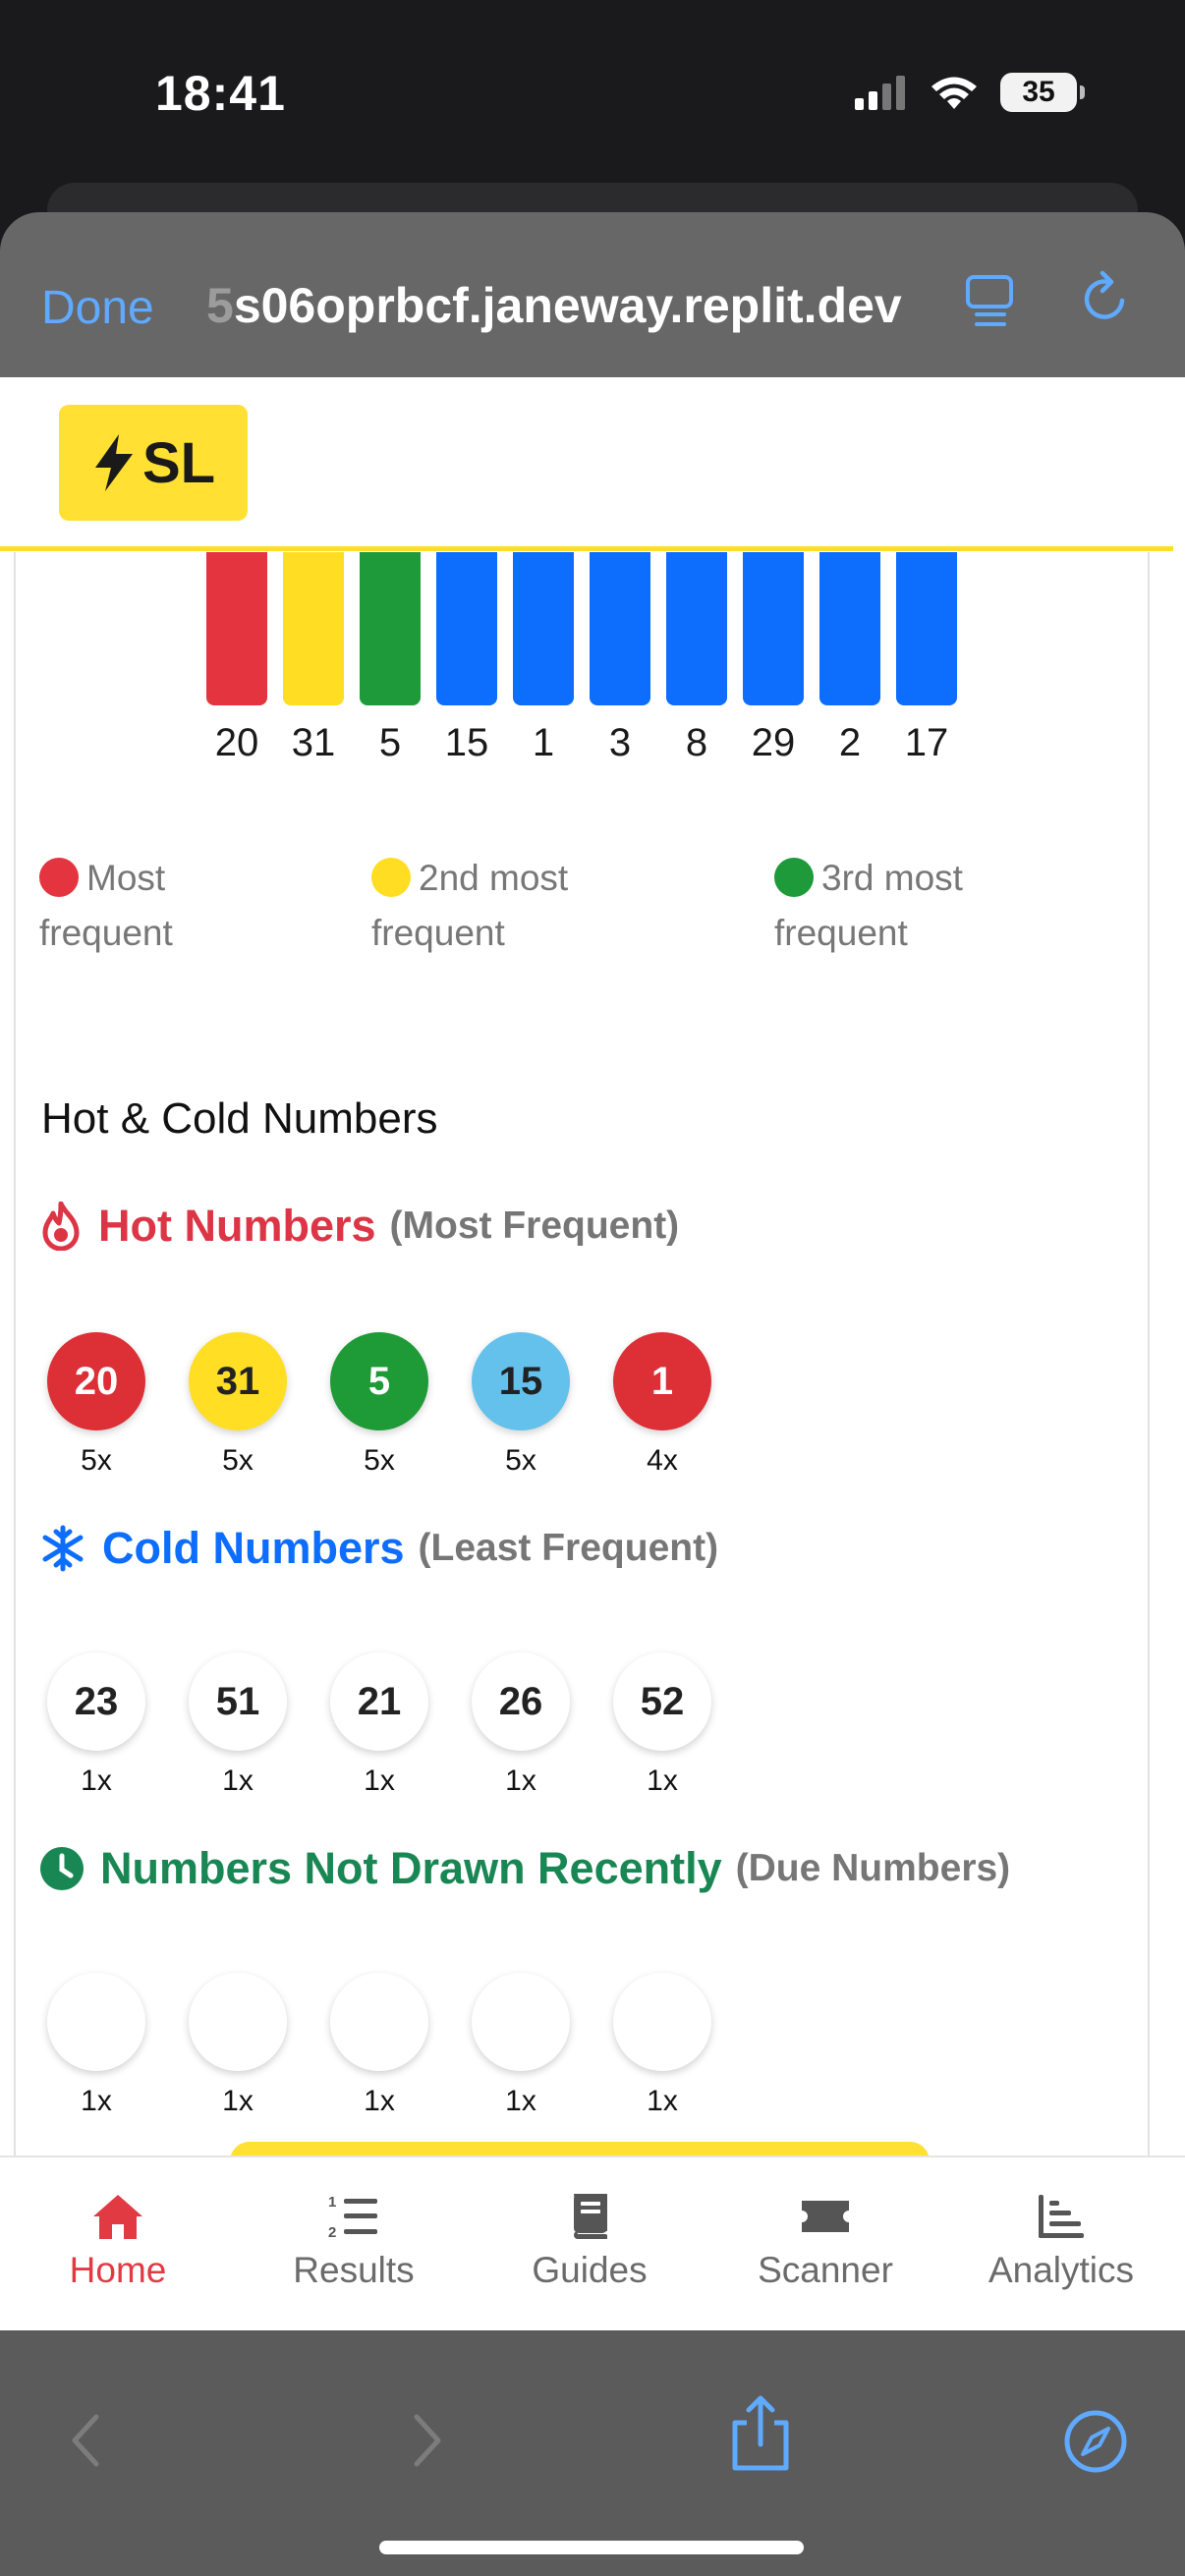 This screenshot has width=1185, height=2576. What do you see at coordinates (354, 2241) in the screenshot?
I see `tab-results: 1 2 Results` at bounding box center [354, 2241].